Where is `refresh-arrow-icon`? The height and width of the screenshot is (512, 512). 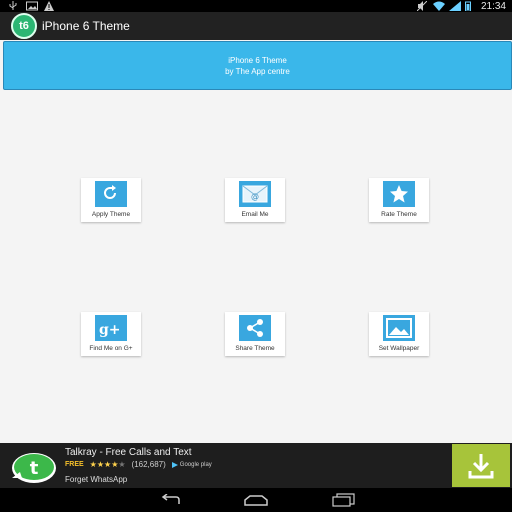
refresh-arrow-icon is located at coordinates (111, 194).